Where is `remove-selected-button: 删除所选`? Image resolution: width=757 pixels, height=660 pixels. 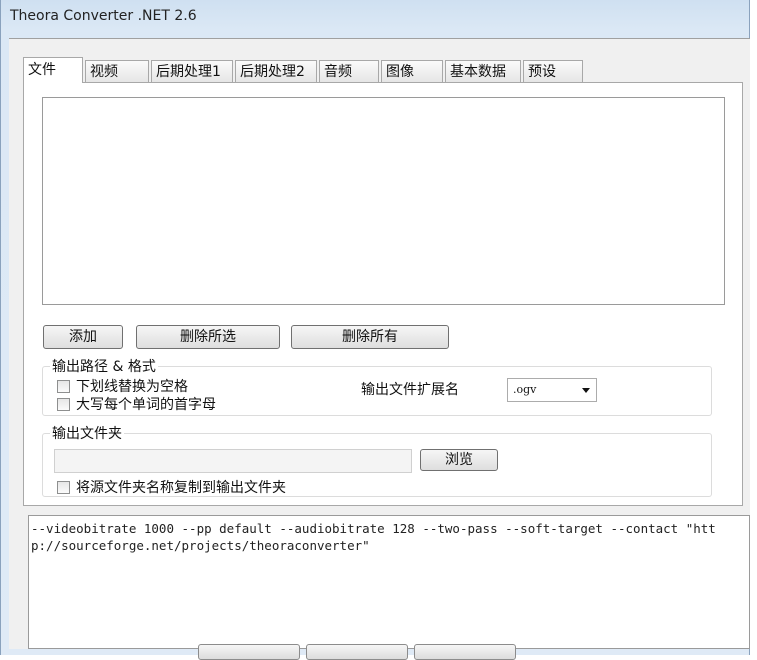
remove-selected-button: 删除所选 is located at coordinates (208, 337).